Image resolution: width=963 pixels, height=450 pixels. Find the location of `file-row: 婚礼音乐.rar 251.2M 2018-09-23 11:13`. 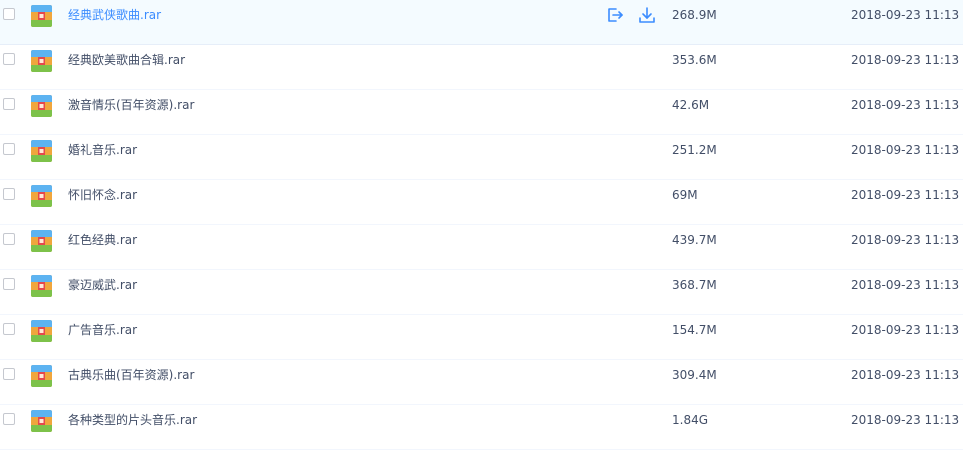

file-row: 婚礼音乐.rar 251.2M 2018-09-23 11:13 is located at coordinates (481, 157).